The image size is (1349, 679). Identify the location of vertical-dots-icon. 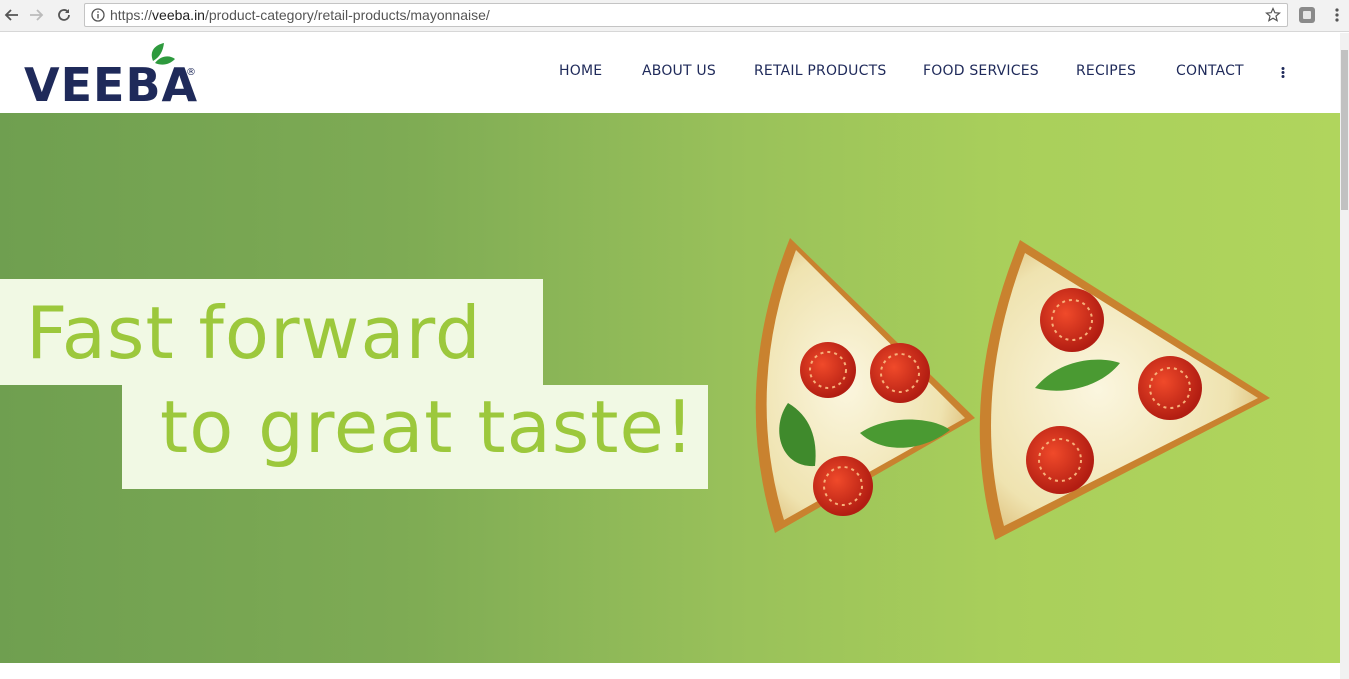
(1283, 73).